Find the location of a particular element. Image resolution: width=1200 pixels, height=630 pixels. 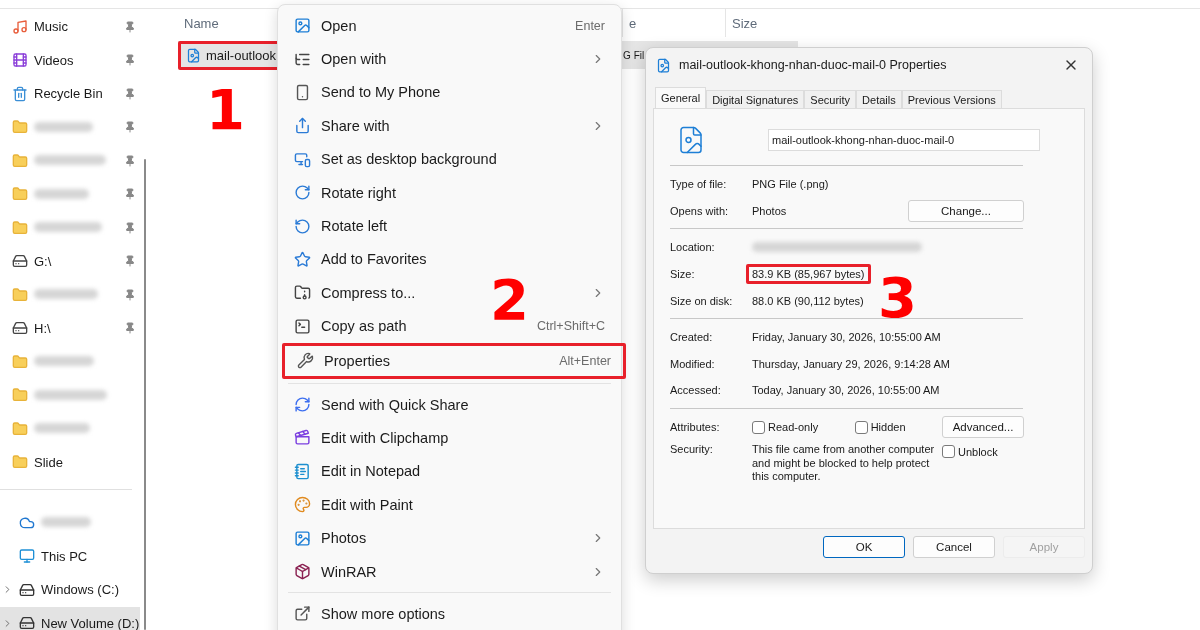

film-icon is located at coordinates (20, 60).